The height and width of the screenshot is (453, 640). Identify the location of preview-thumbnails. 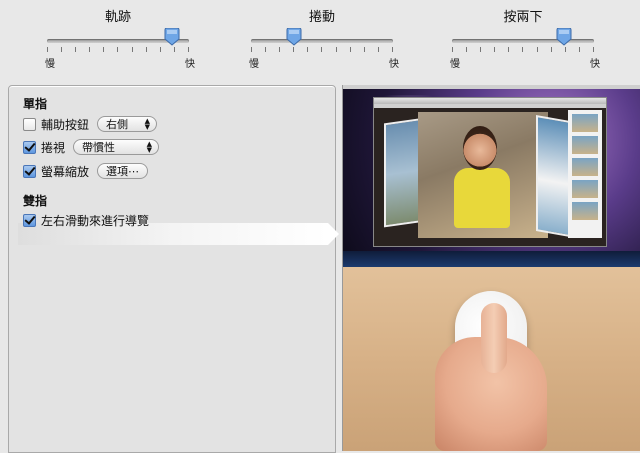
(585, 174).